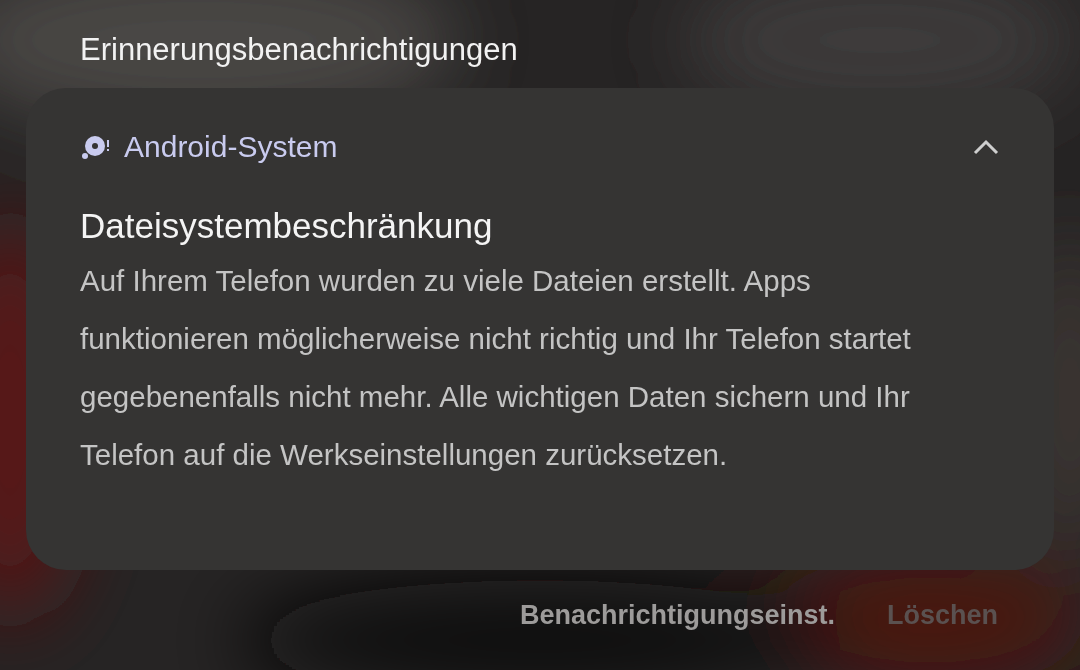  Describe the element at coordinates (299, 50) in the screenshot. I see `section-title: Erinnerungsbenachrichtigungen` at that location.